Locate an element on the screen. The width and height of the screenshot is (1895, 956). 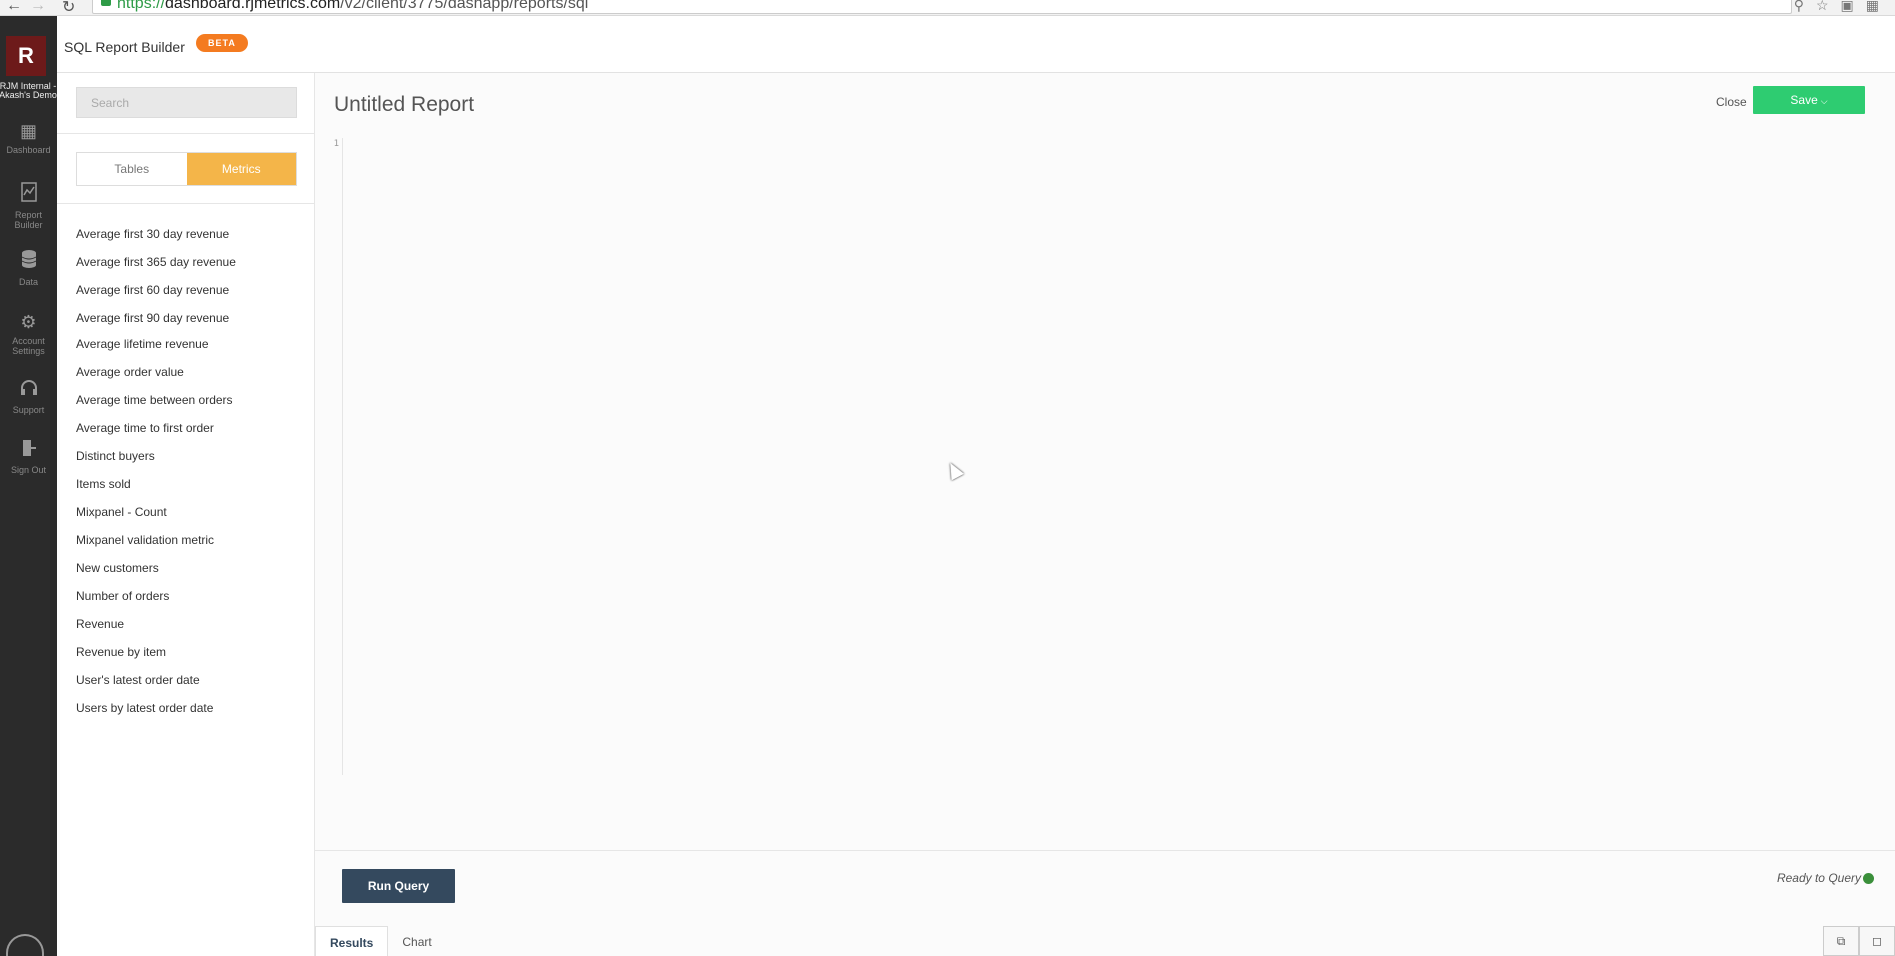
signout-icon is located at coordinates (28, 450).